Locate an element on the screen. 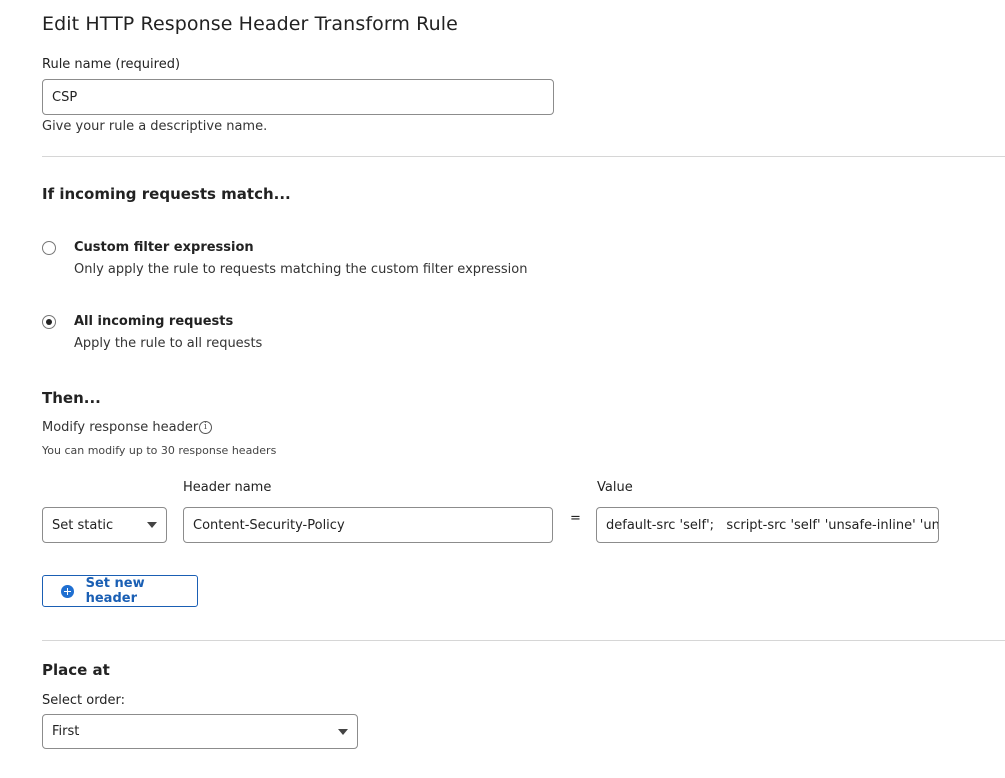 The image size is (1005, 778). rule-name-input: CSP is located at coordinates (298, 97).